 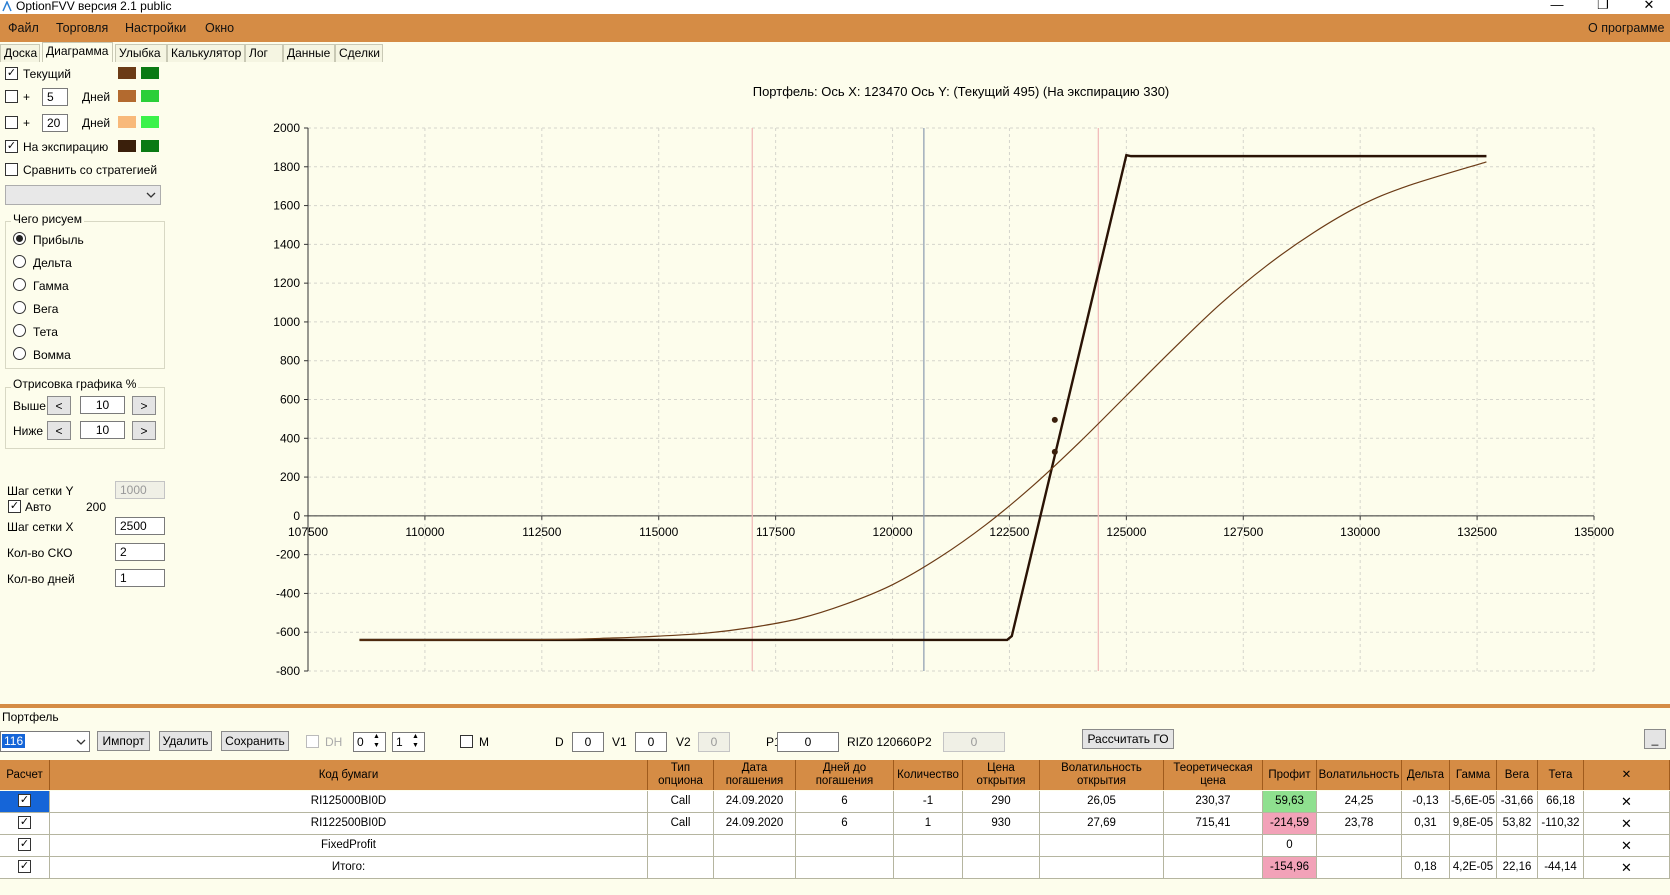 What do you see at coordinates (588, 742) in the screenshot?
I see `d-input` at bounding box center [588, 742].